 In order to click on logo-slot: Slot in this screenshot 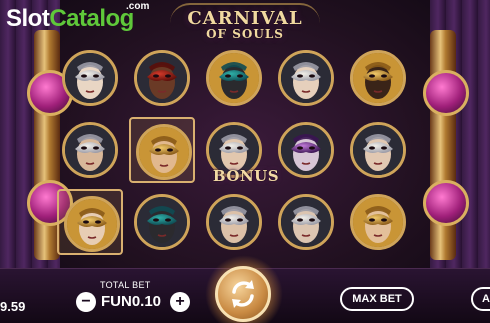, I will do `click(28, 18)`.